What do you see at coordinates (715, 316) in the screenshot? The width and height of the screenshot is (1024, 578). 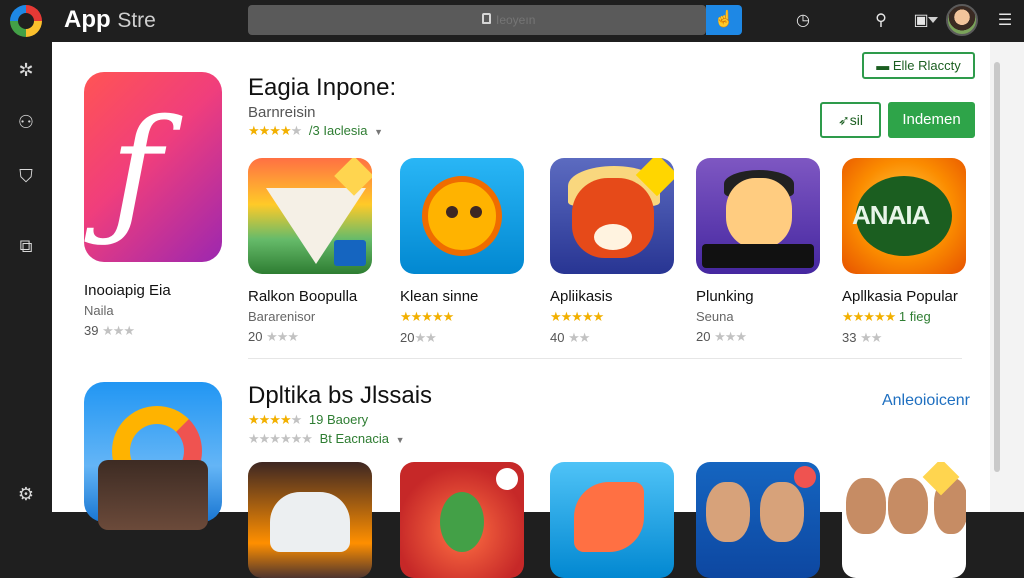 I see `app-developer: Seuna` at bounding box center [715, 316].